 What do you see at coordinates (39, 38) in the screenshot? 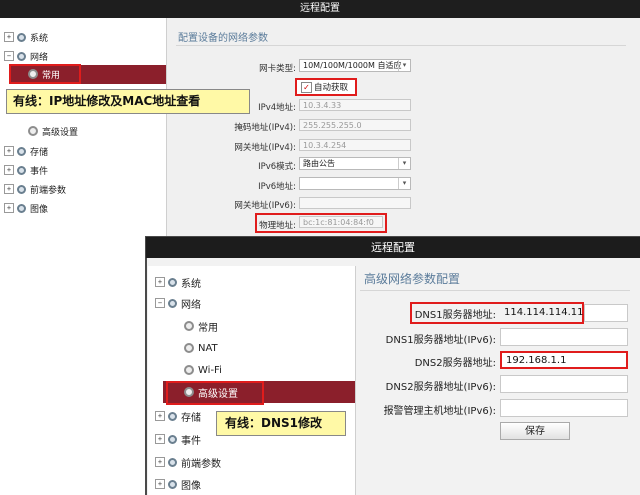
I see `w1-tree-system-label: 系统` at bounding box center [39, 38].